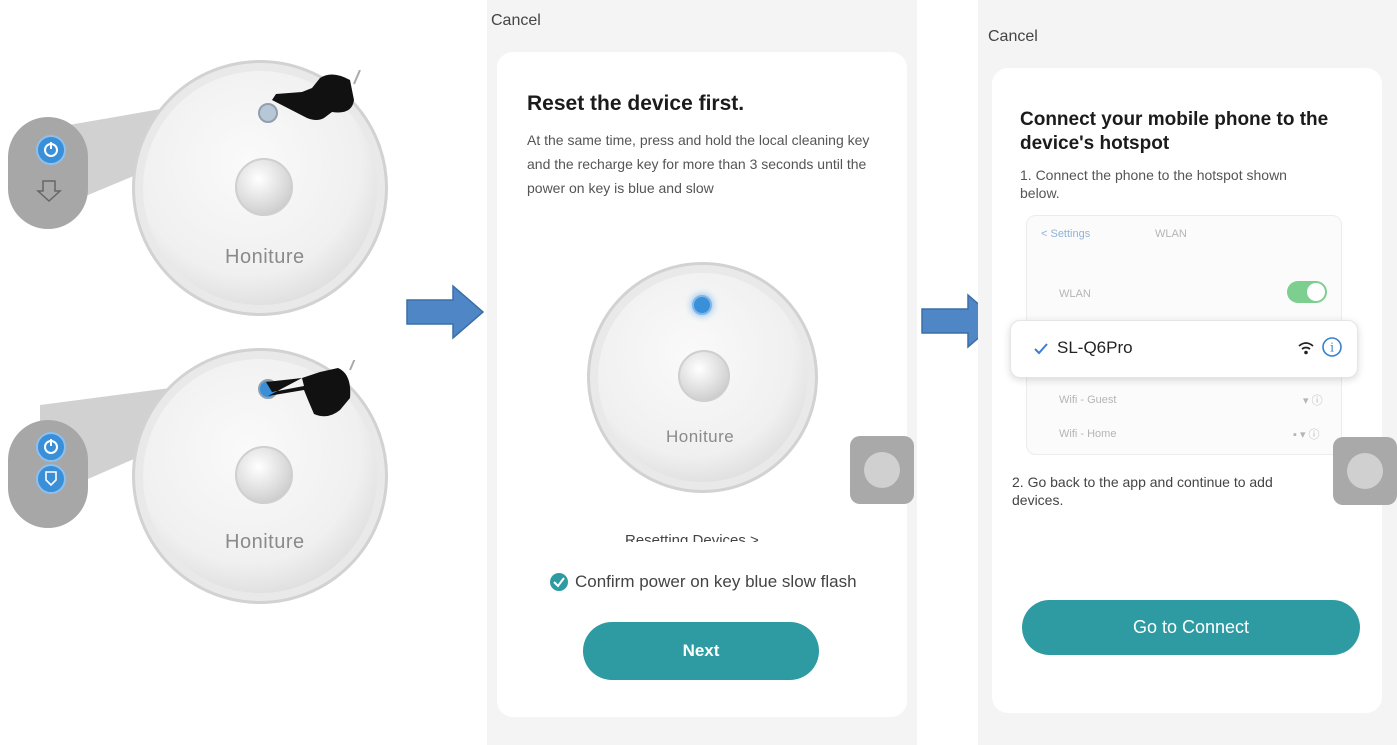 This screenshot has height=745, width=1397. Describe the element at coordinates (636, 103) in the screenshot. I see `page-title: Reset the device first.` at that location.